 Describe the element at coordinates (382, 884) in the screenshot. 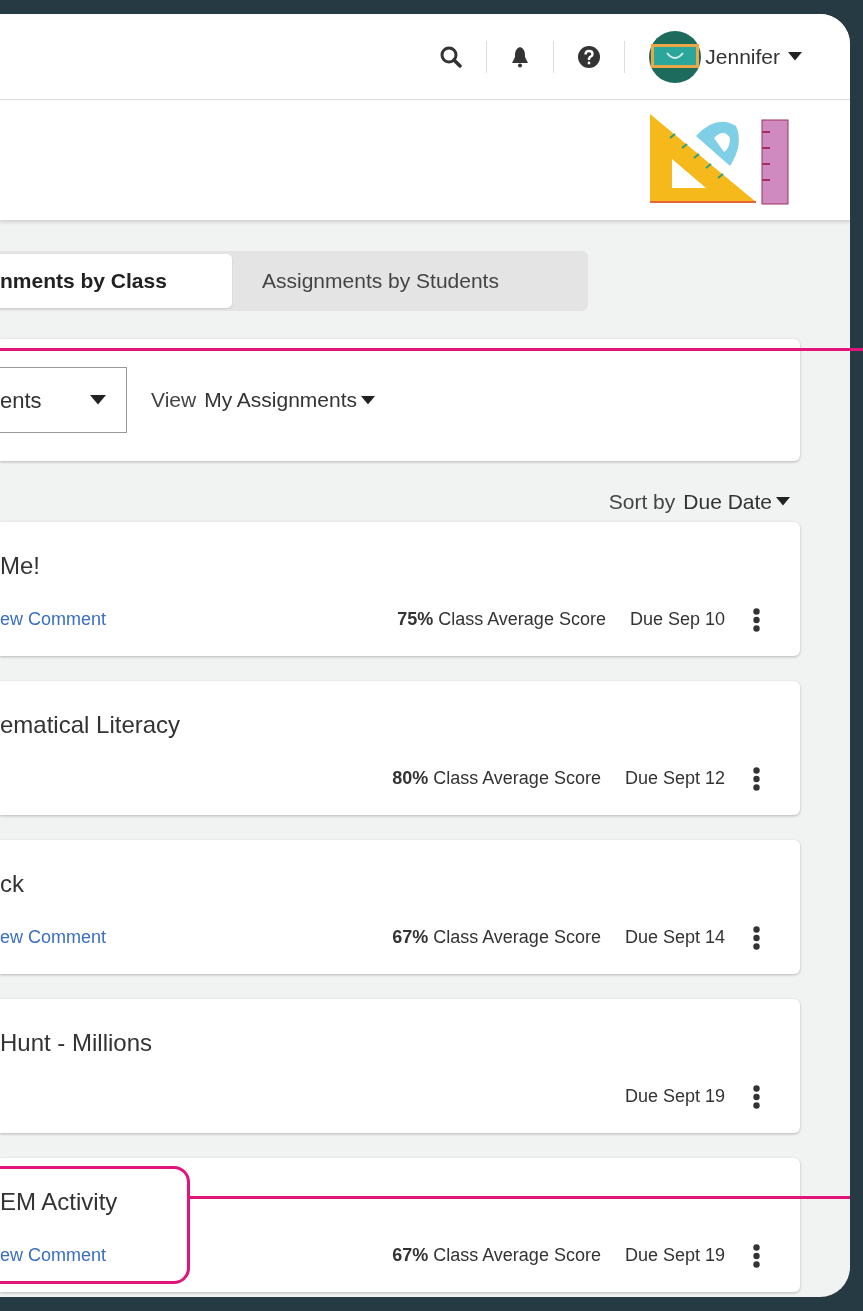

I see `assignment-title: ck` at that location.